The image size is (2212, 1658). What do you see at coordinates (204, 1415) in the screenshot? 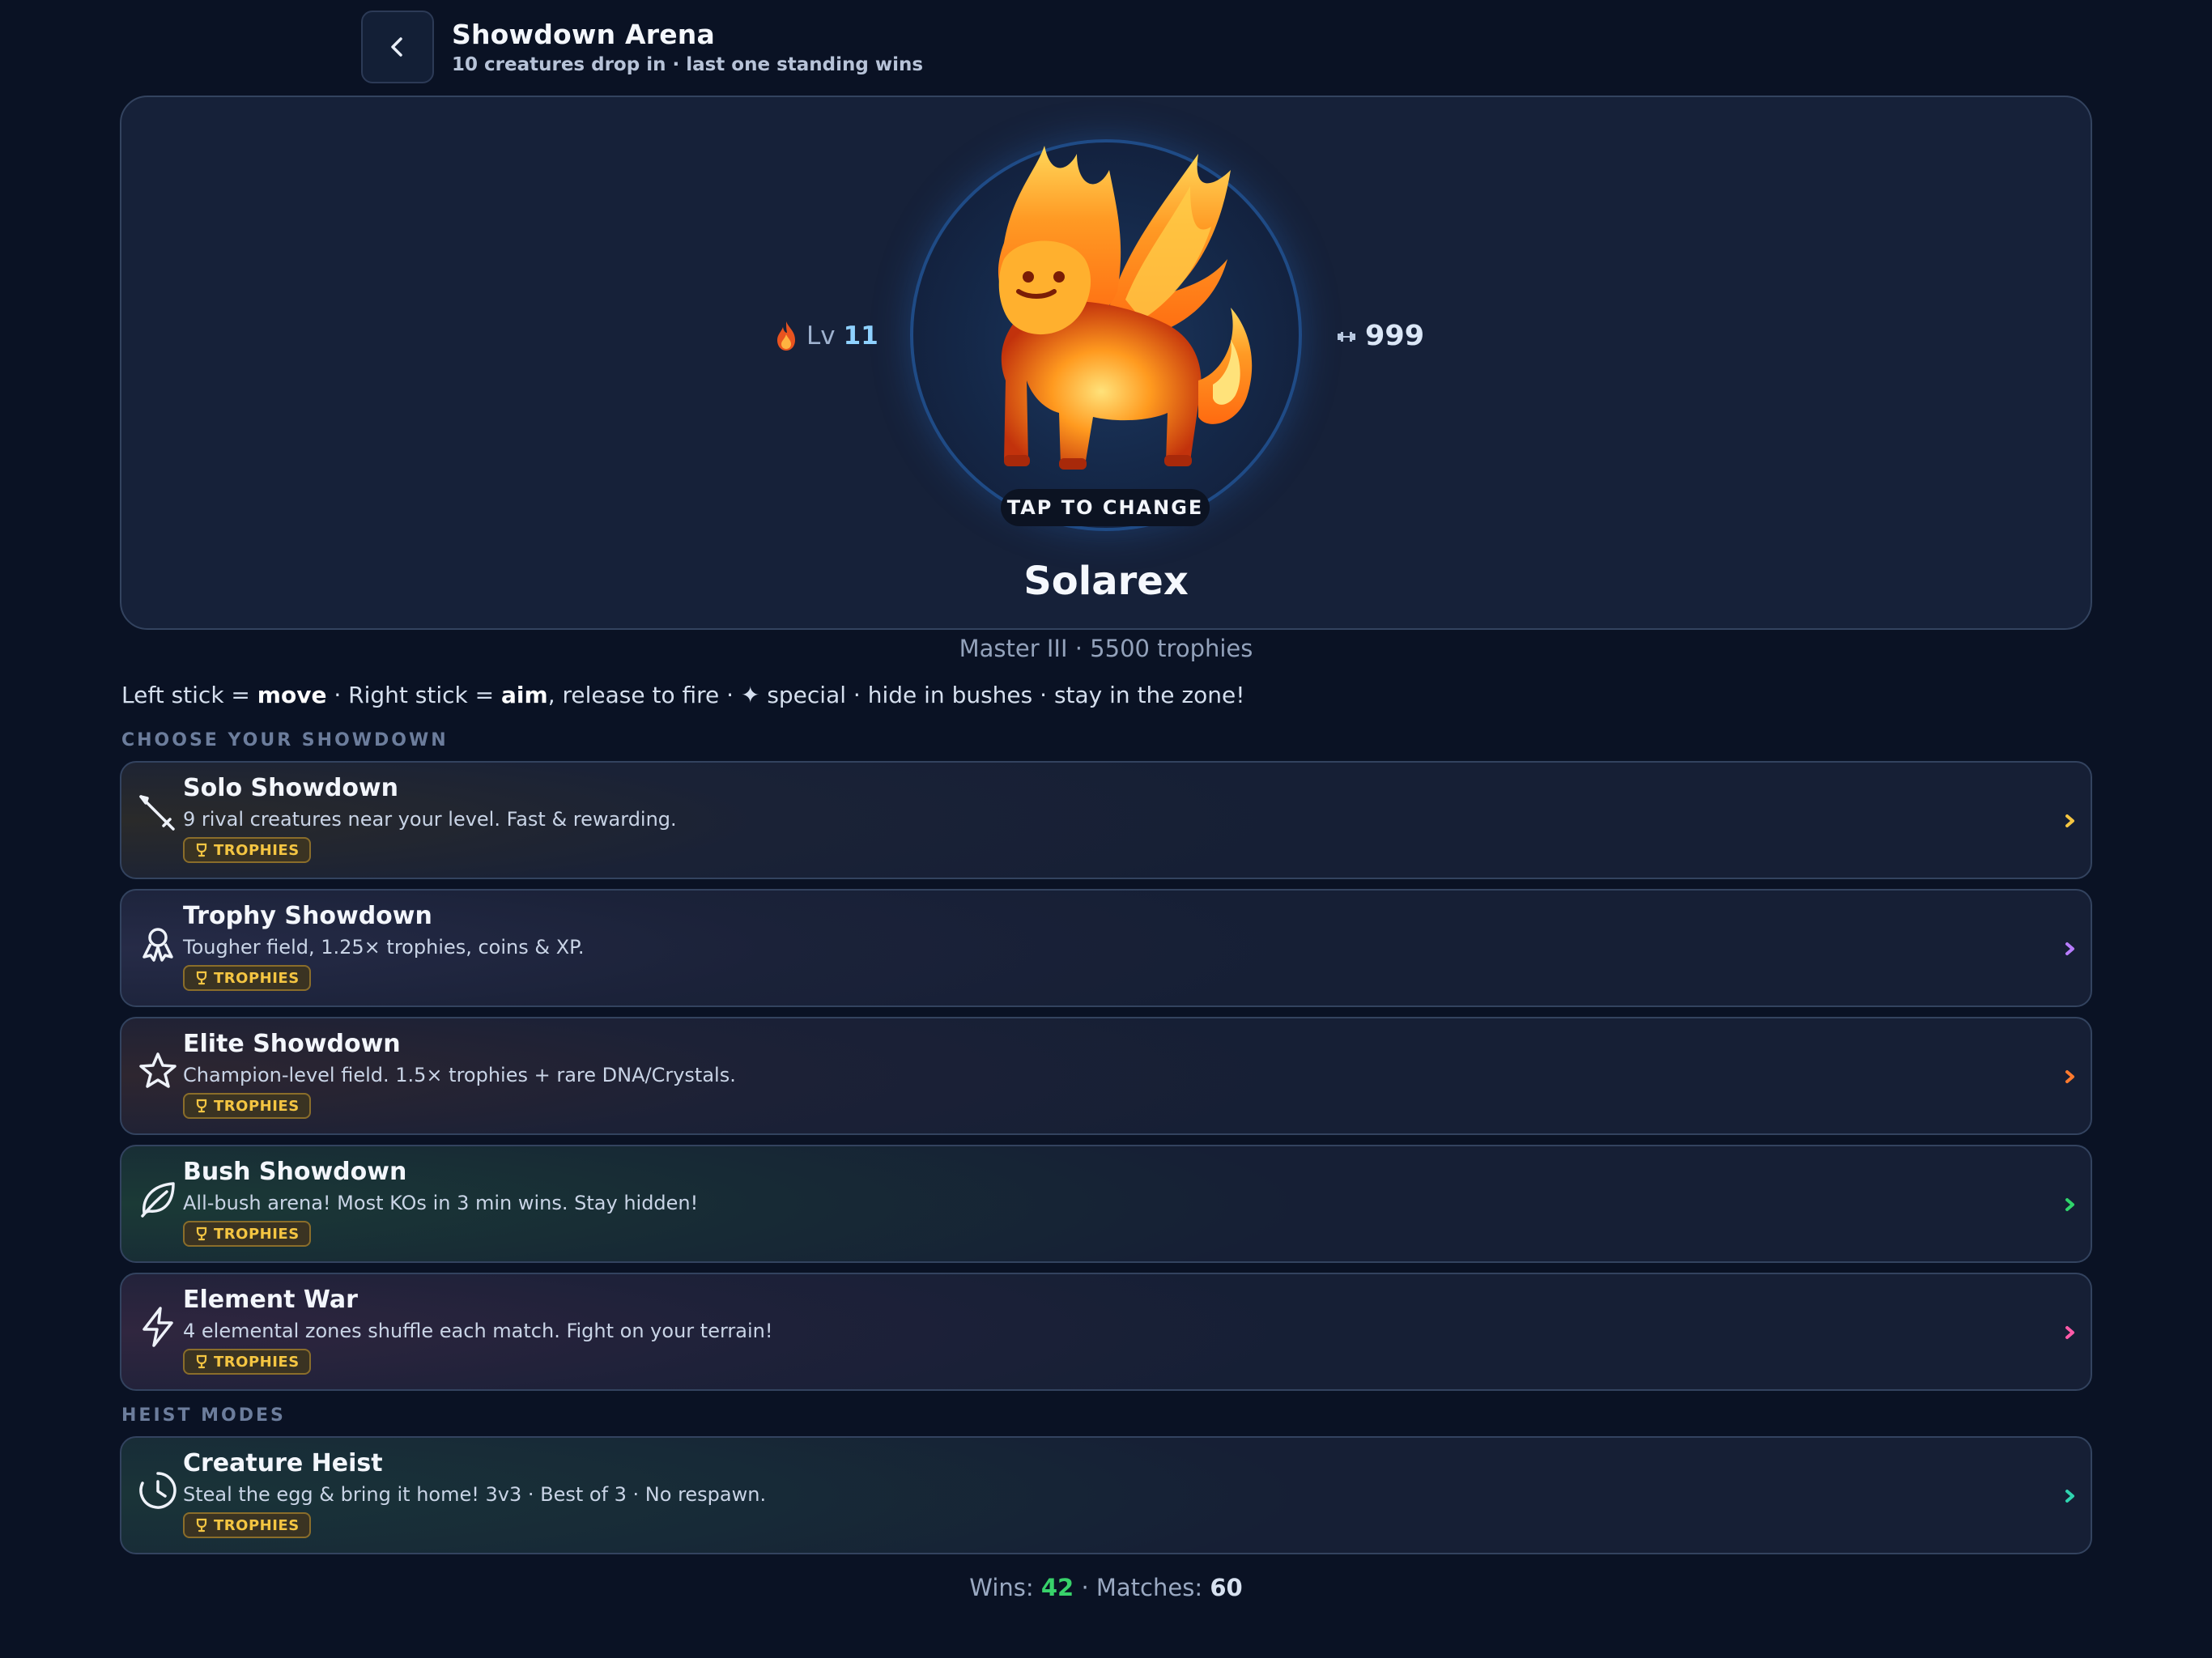
I see `section-title-heist: HEIST MODES` at bounding box center [204, 1415].